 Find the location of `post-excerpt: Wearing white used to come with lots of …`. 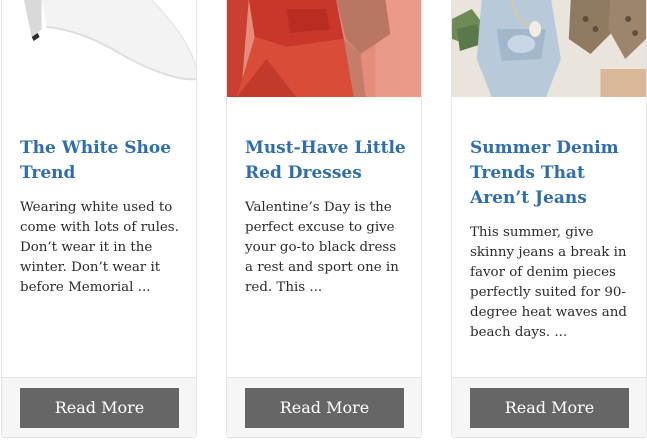

post-excerpt: Wearing white used to come with lots of … is located at coordinates (99, 247).